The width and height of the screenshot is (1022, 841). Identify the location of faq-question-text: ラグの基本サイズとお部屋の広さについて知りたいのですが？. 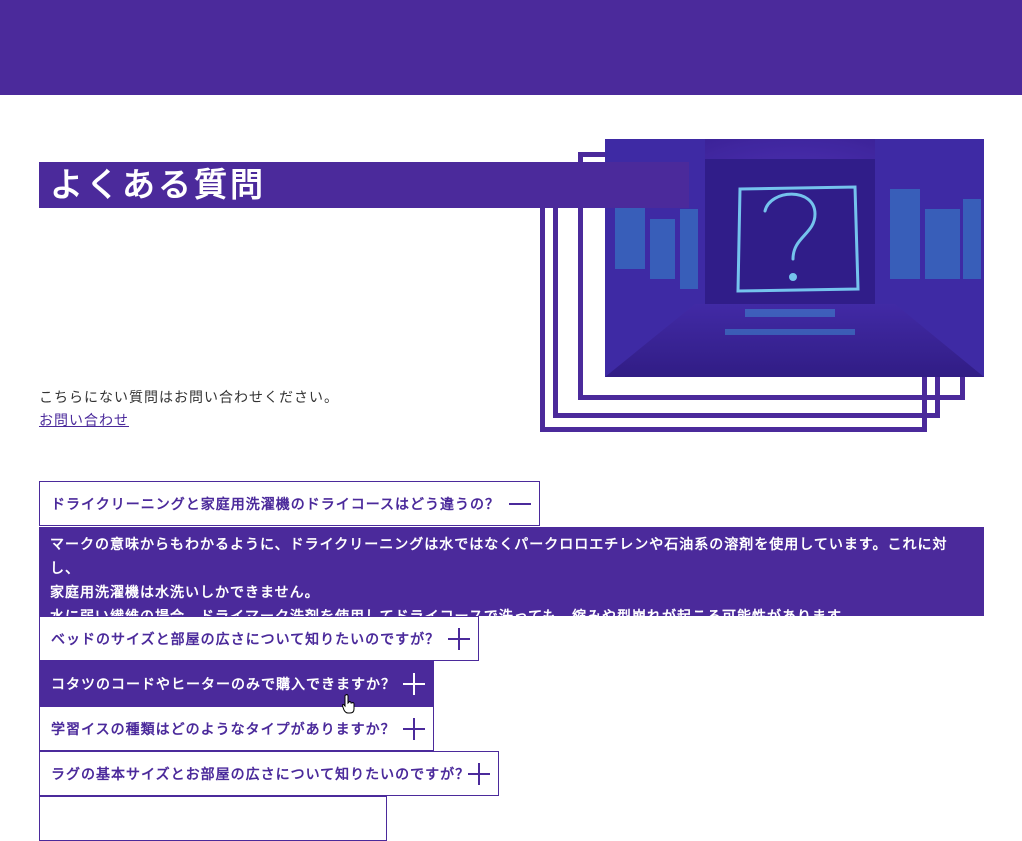
(261, 774).